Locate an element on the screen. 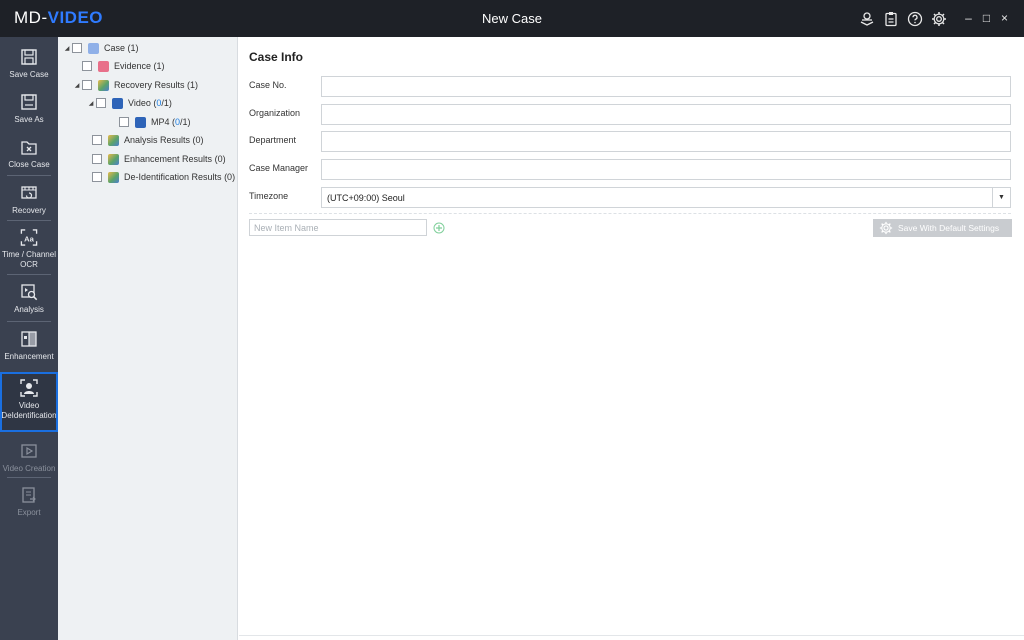  video-deidentification-button: Video DeIdentification is located at coordinates (29, 402).